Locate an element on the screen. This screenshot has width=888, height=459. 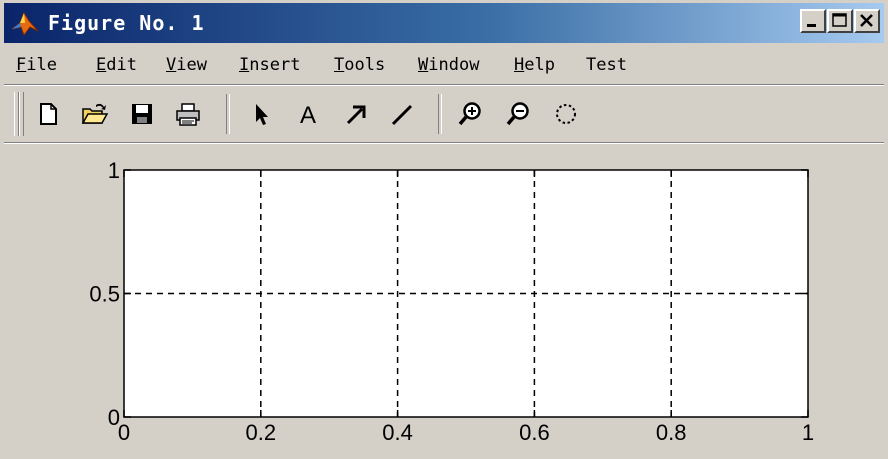
menu-edit-rest: dit is located at coordinates (121, 65).